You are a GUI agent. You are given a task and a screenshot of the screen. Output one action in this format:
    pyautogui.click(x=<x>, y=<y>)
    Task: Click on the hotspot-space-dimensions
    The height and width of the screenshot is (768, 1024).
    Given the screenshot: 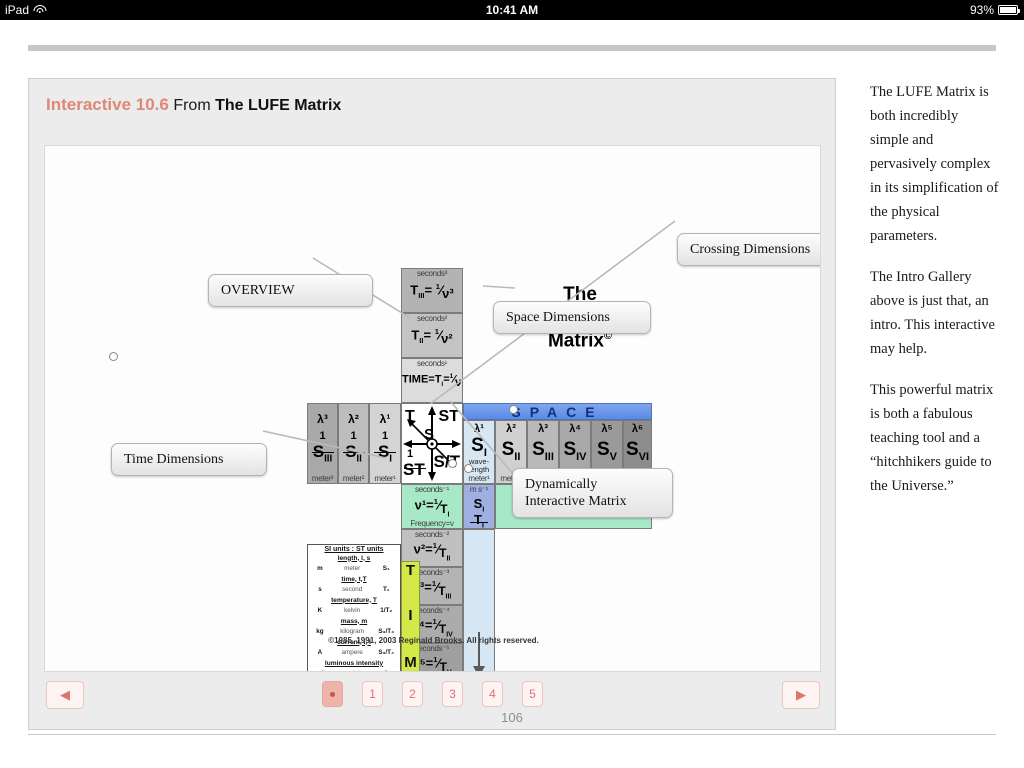 What is the action you would take?
    pyautogui.click(x=113, y=356)
    